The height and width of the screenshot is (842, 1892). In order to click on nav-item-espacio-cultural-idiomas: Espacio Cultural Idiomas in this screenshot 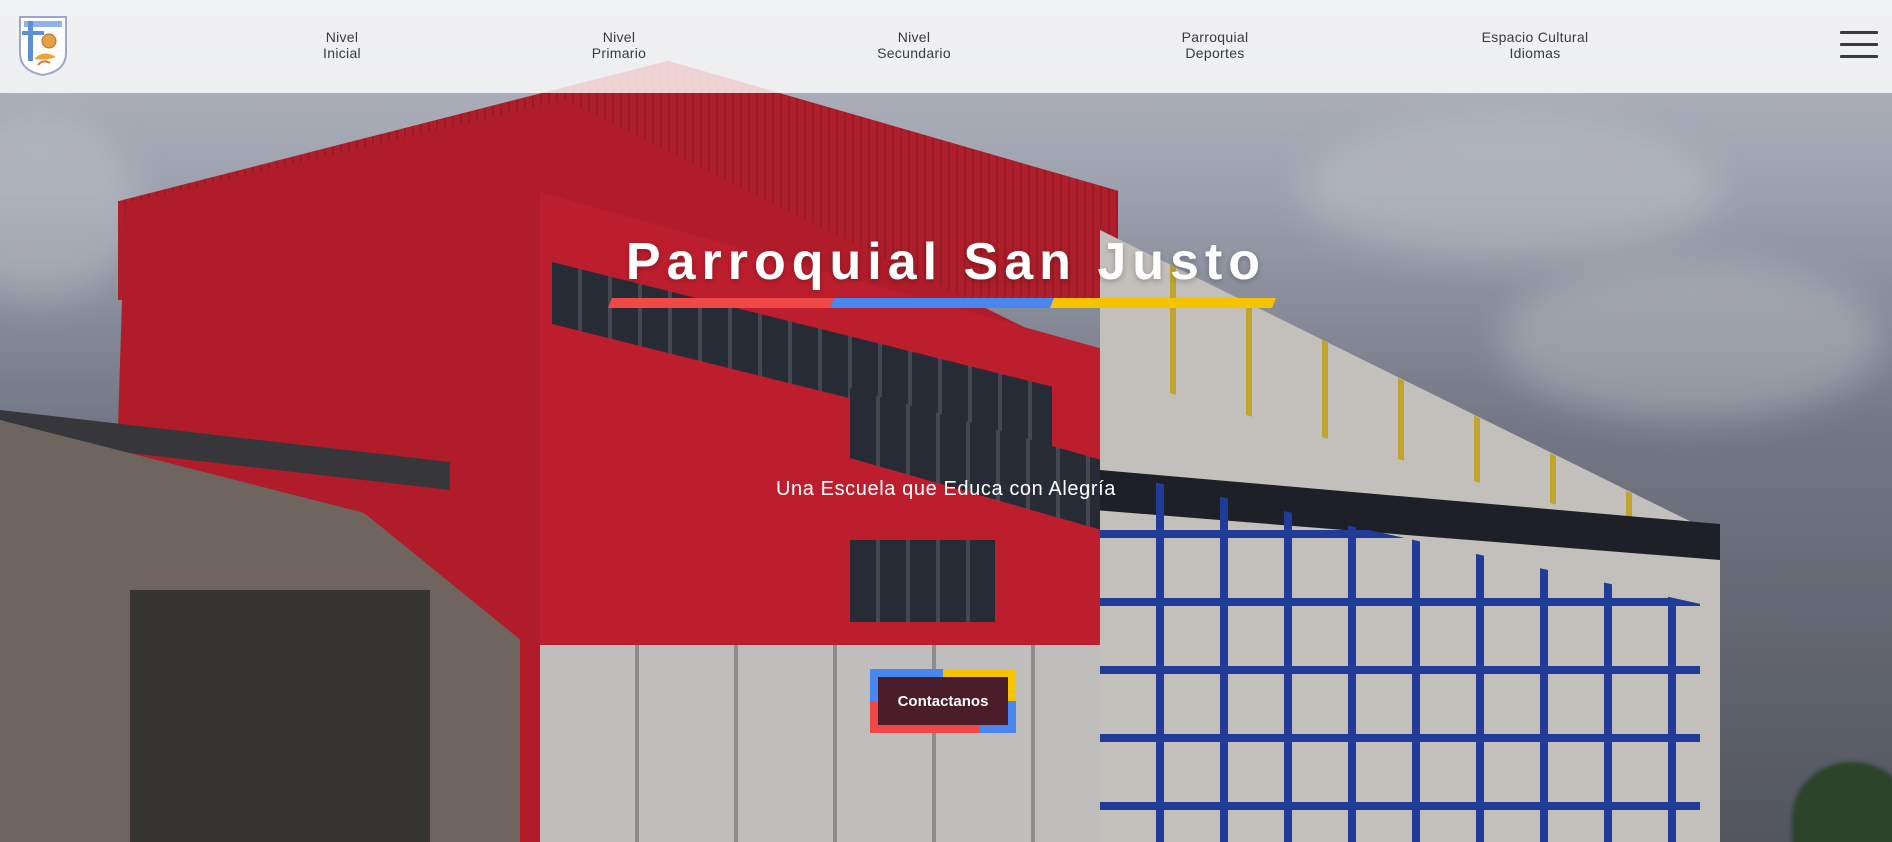, I will do `click(1535, 45)`.